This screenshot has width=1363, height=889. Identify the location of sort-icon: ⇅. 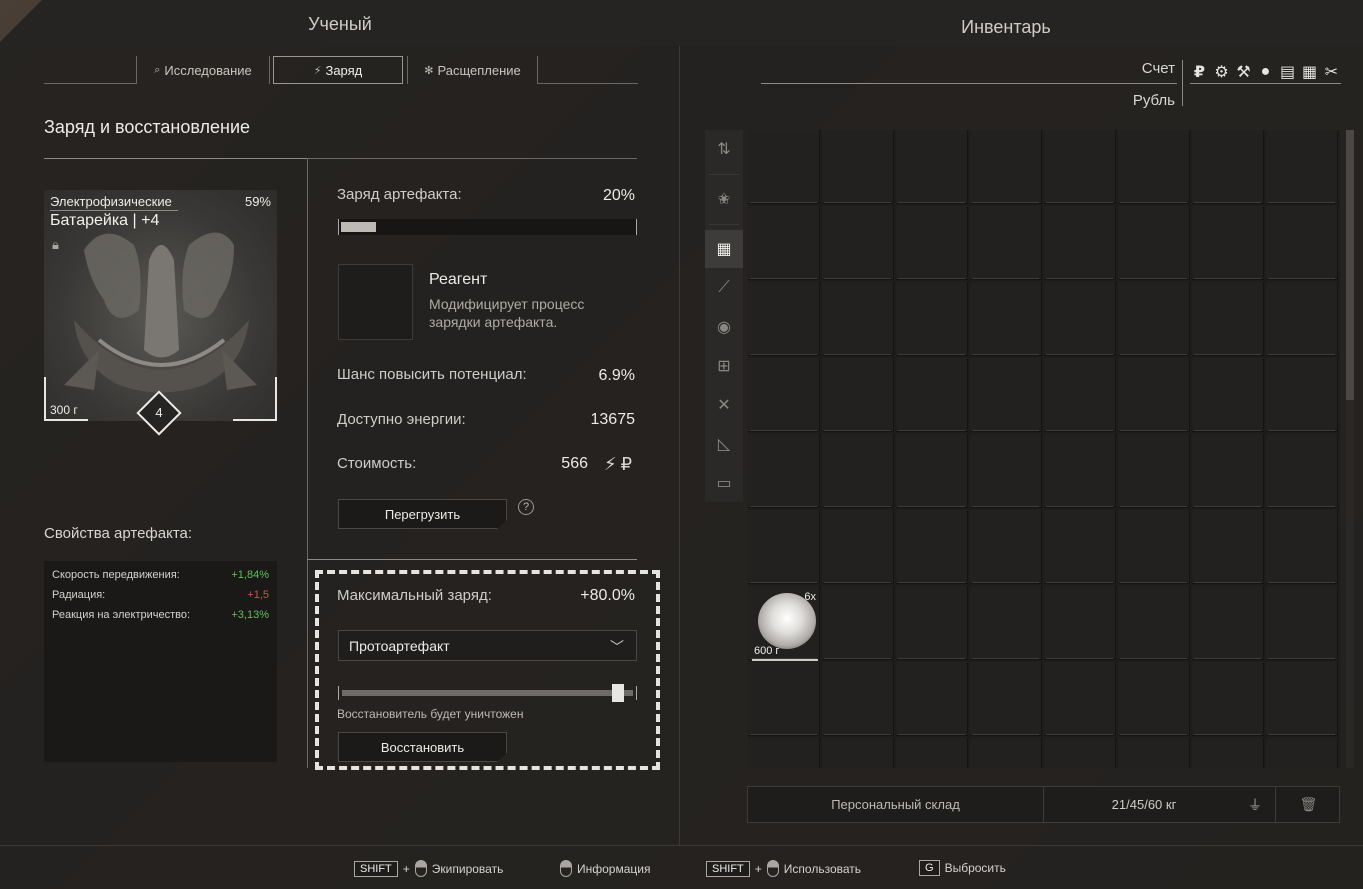
(724, 149).